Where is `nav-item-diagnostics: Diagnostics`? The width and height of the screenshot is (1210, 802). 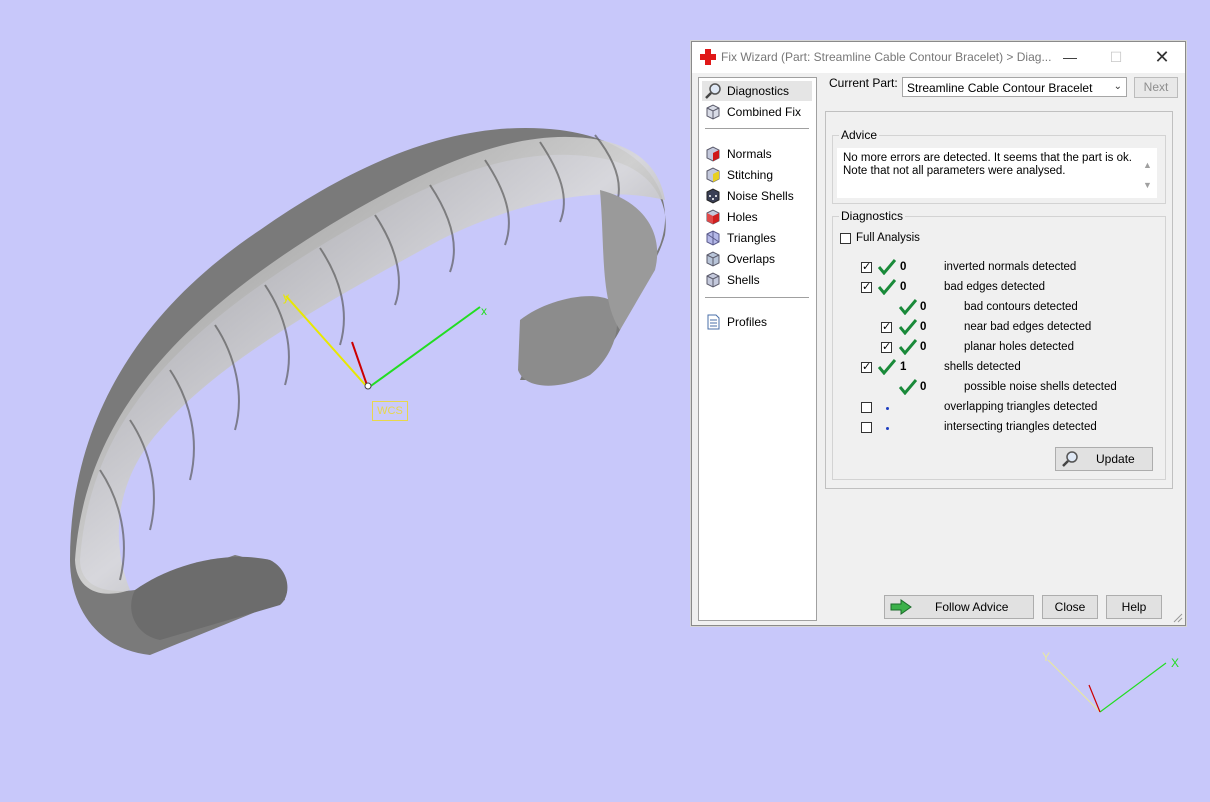 nav-item-diagnostics: Diagnostics is located at coordinates (757, 91).